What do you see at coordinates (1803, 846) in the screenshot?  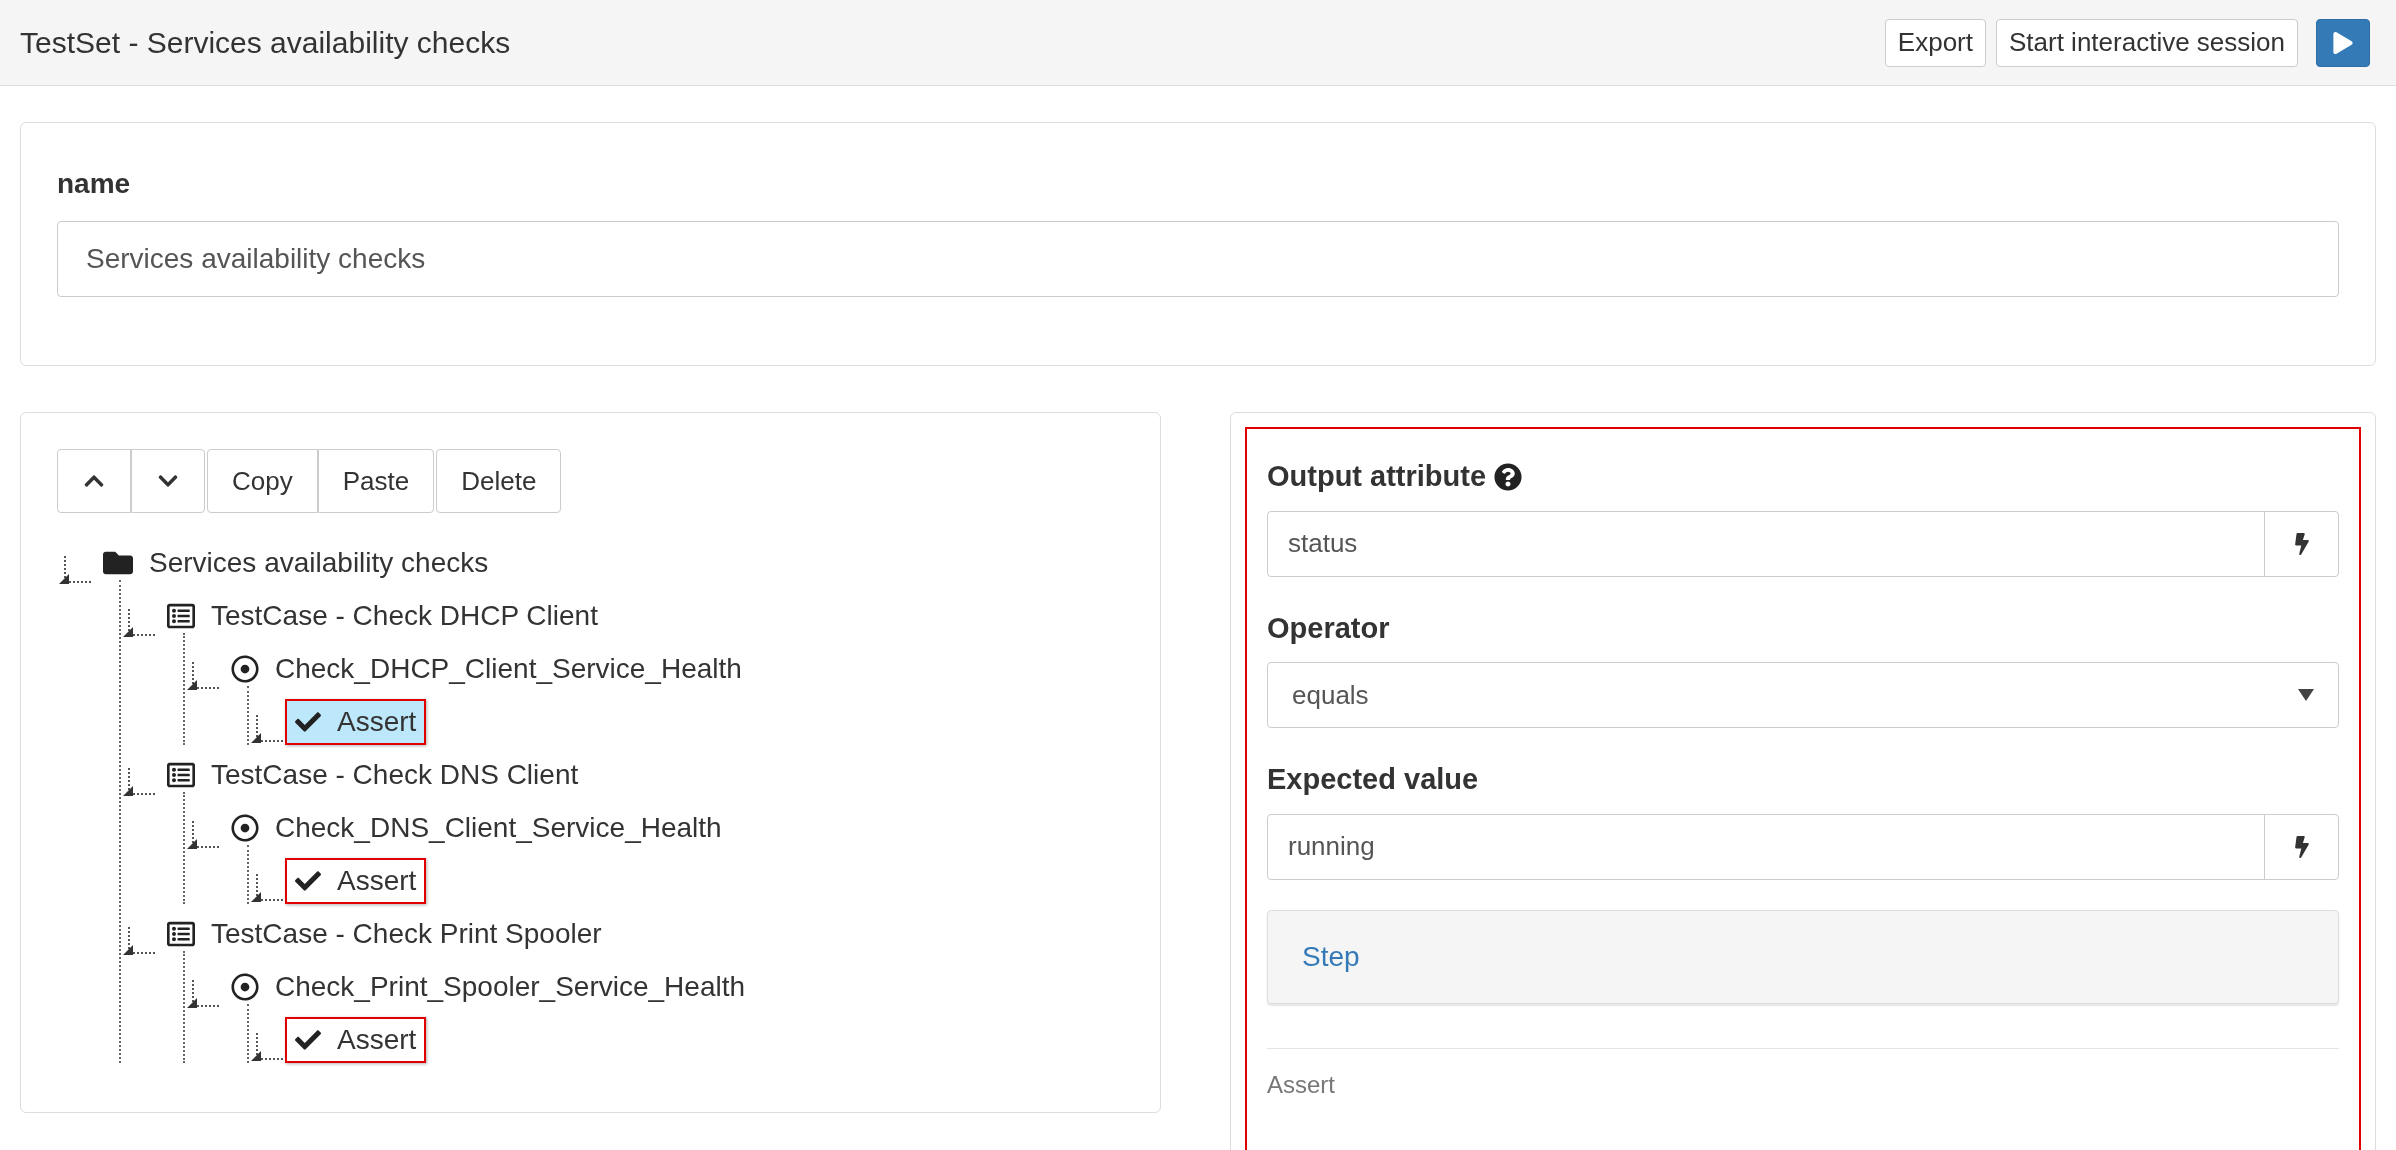 I see `value-field: running` at bounding box center [1803, 846].